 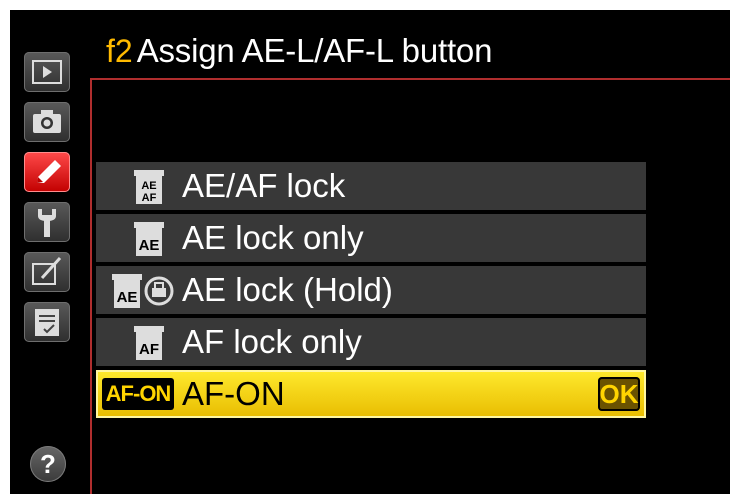 I want to click on af-on-icon: AF-ON, so click(x=138, y=394).